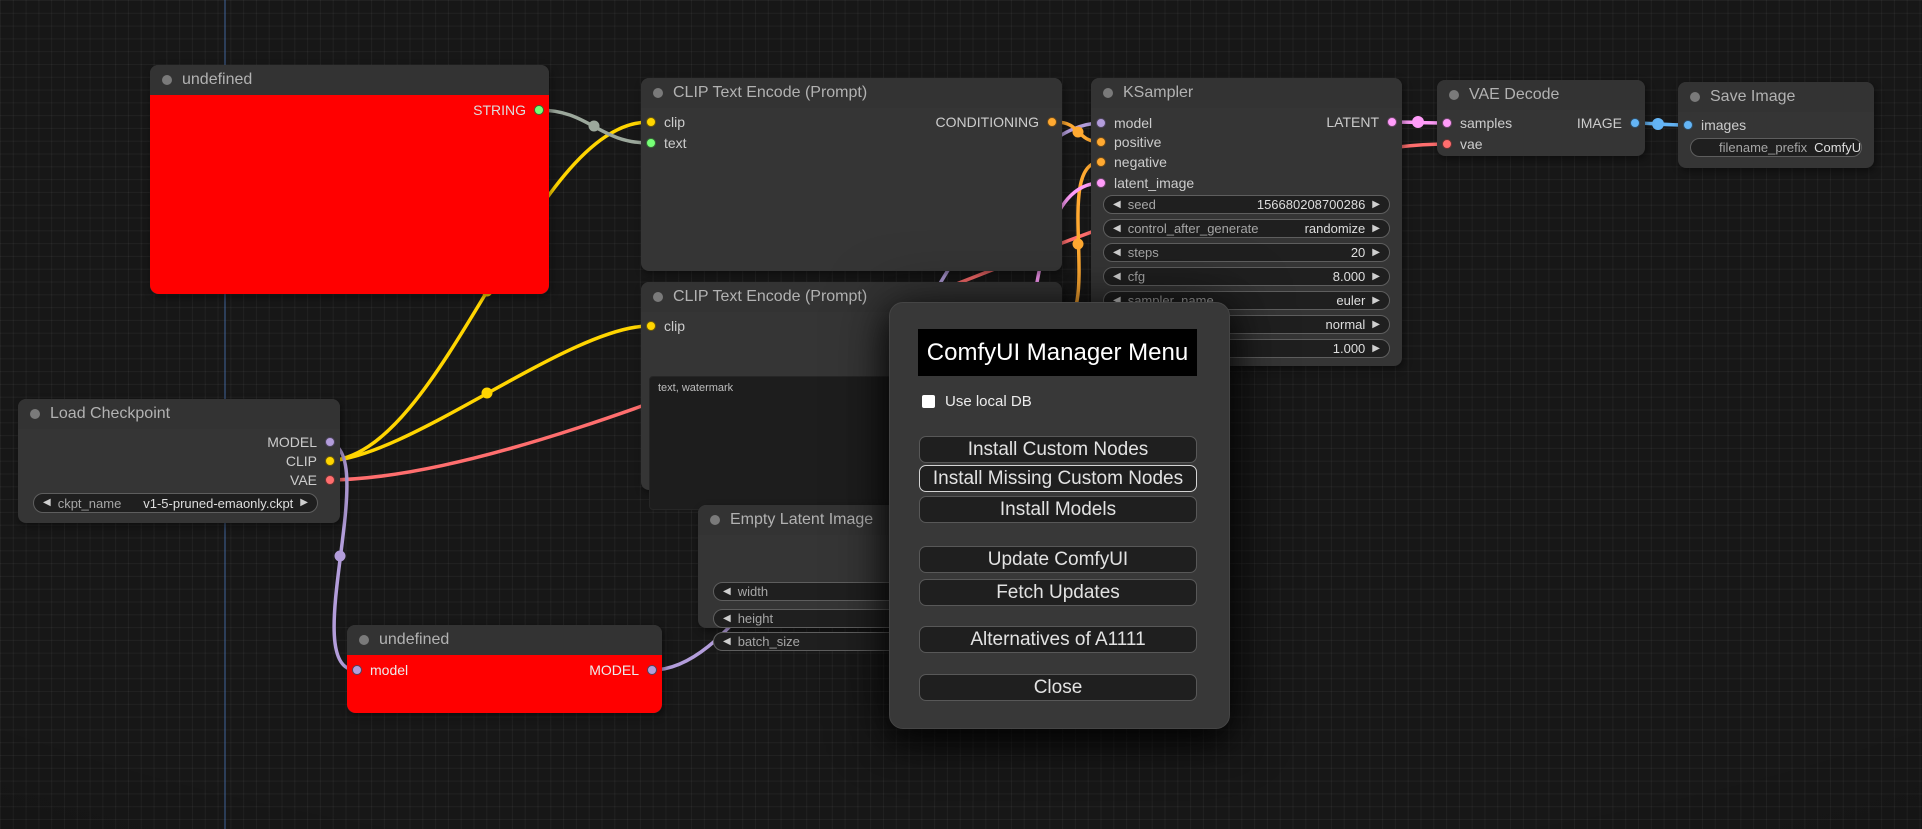  Describe the element at coordinates (312, 480) in the screenshot. I see `output-slot-vae: VAE` at that location.